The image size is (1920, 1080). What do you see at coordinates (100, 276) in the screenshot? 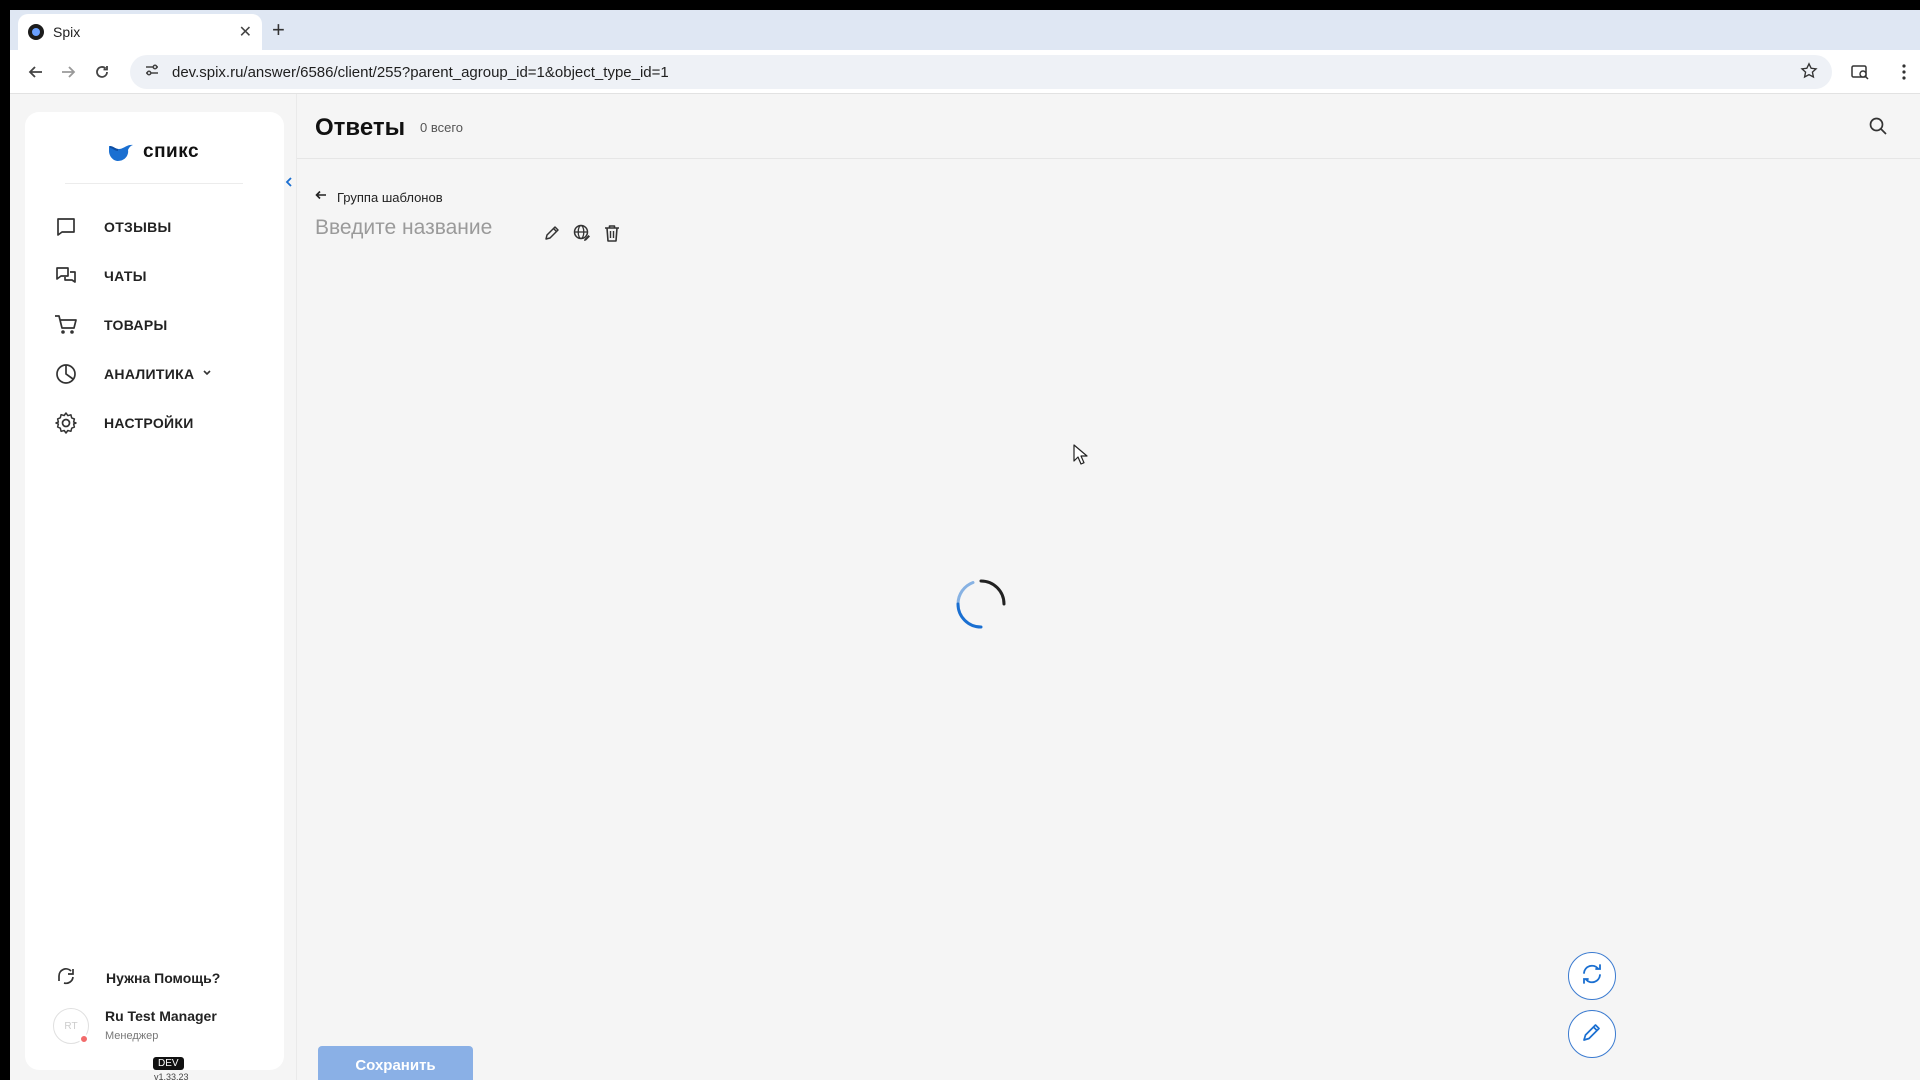
I see `sidebar-item-chats: ЧАТЫ` at bounding box center [100, 276].